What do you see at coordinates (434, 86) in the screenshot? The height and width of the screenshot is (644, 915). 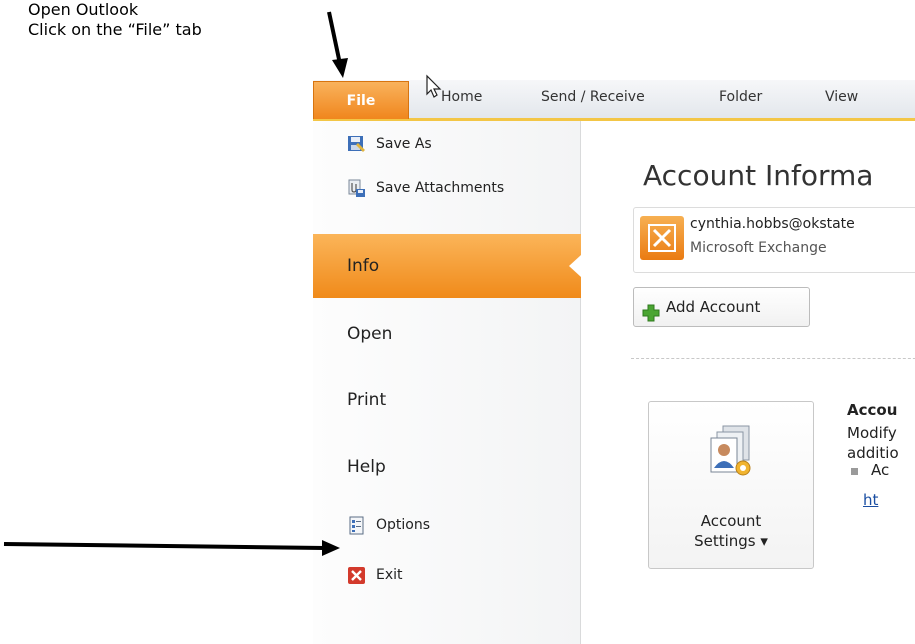 I see `mouse-cursor-icon` at bounding box center [434, 86].